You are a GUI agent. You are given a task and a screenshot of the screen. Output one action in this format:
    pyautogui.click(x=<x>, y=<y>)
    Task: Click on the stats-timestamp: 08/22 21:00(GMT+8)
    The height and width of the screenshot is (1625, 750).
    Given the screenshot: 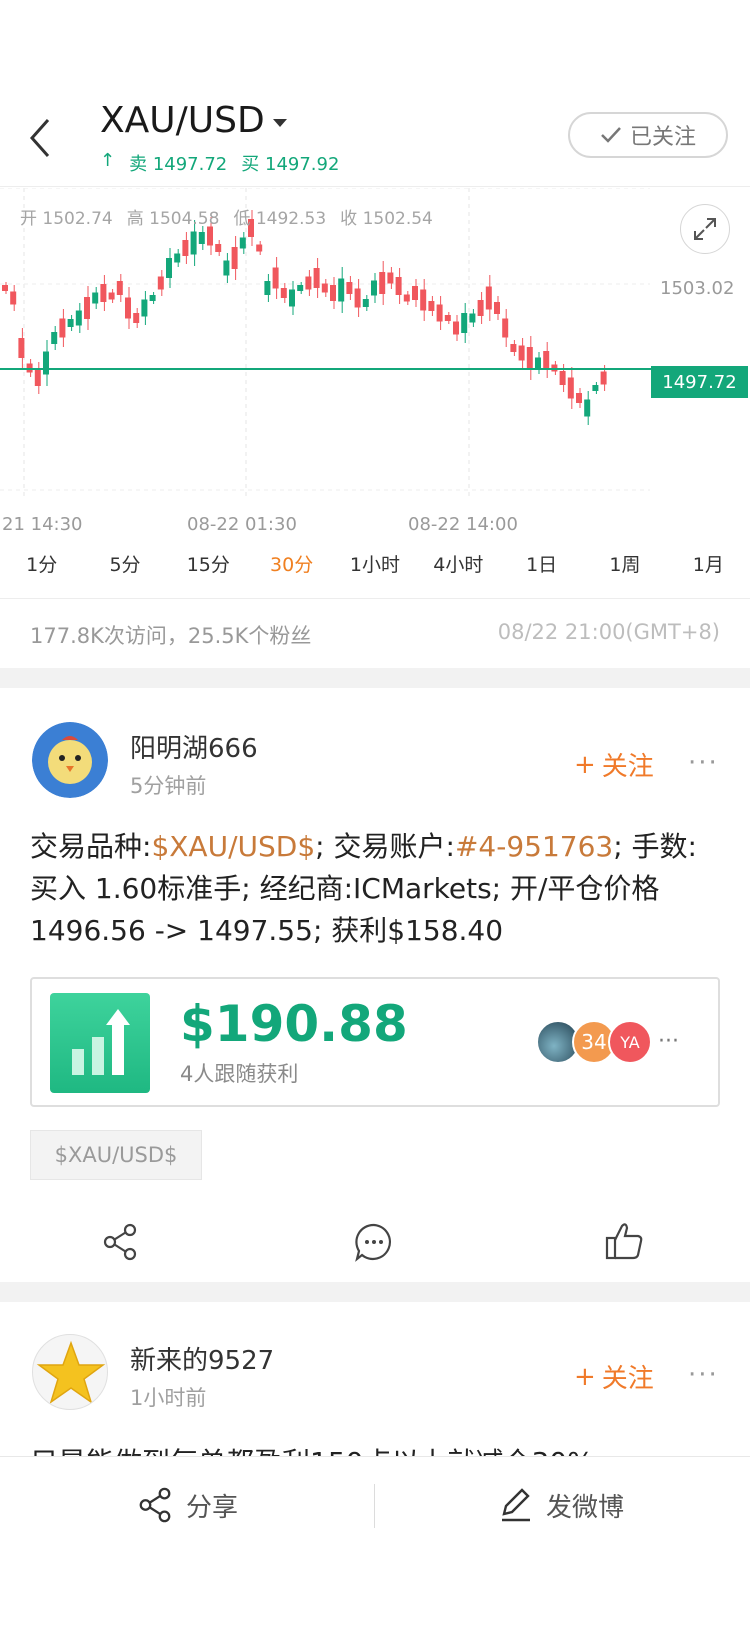 What is the action you would take?
    pyautogui.click(x=608, y=632)
    